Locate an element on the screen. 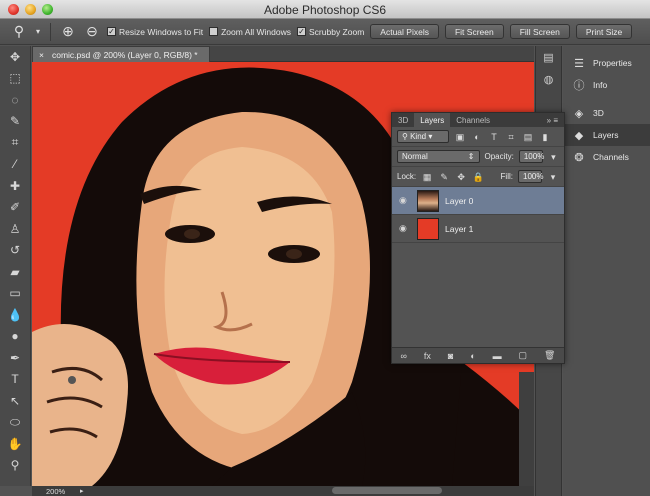 Image resolution: width=650 pixels, height=496 pixels. blend-mode-select: Normal ⇕ is located at coordinates (438, 156).